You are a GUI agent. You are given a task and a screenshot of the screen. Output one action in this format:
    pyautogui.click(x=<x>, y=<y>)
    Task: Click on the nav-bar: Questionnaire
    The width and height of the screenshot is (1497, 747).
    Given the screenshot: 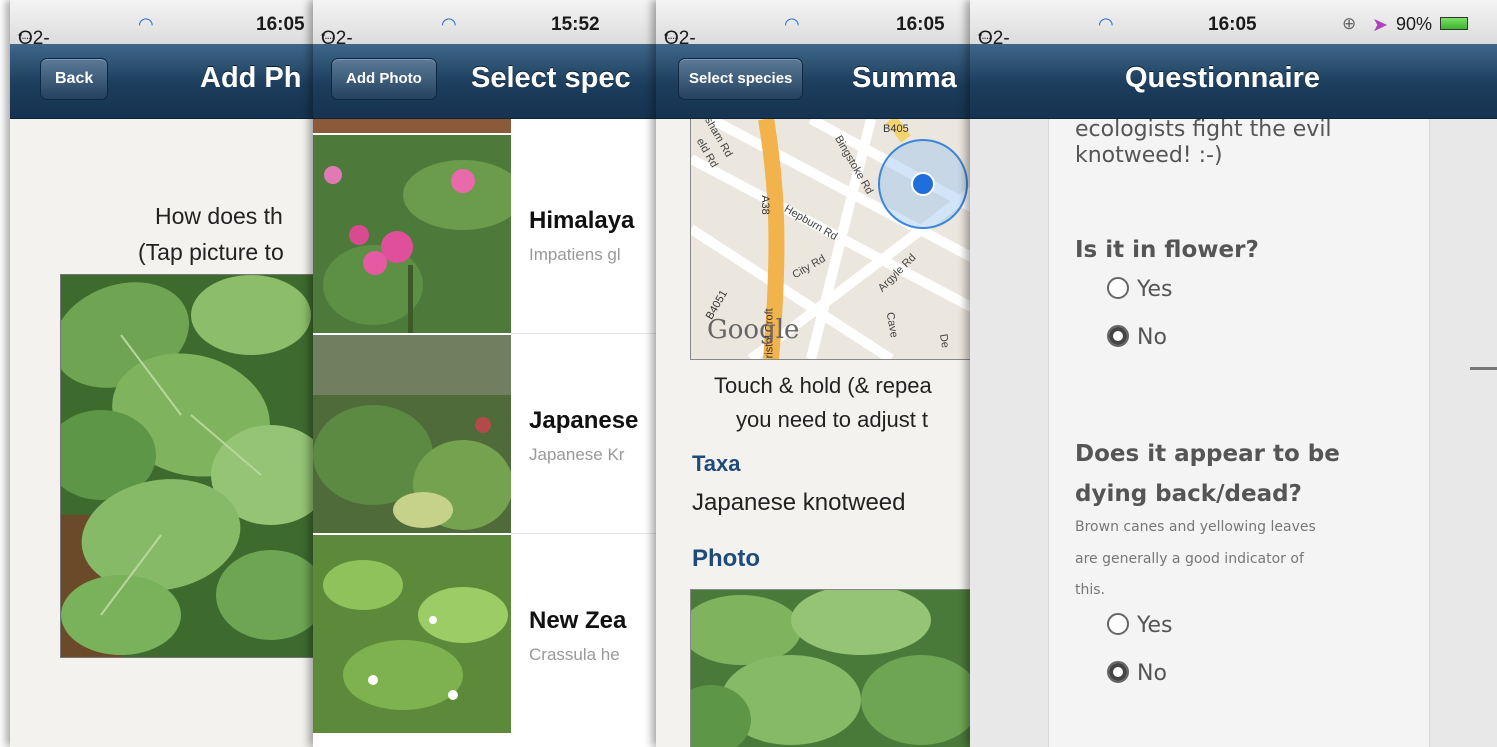 What is the action you would take?
    pyautogui.click(x=1233, y=81)
    